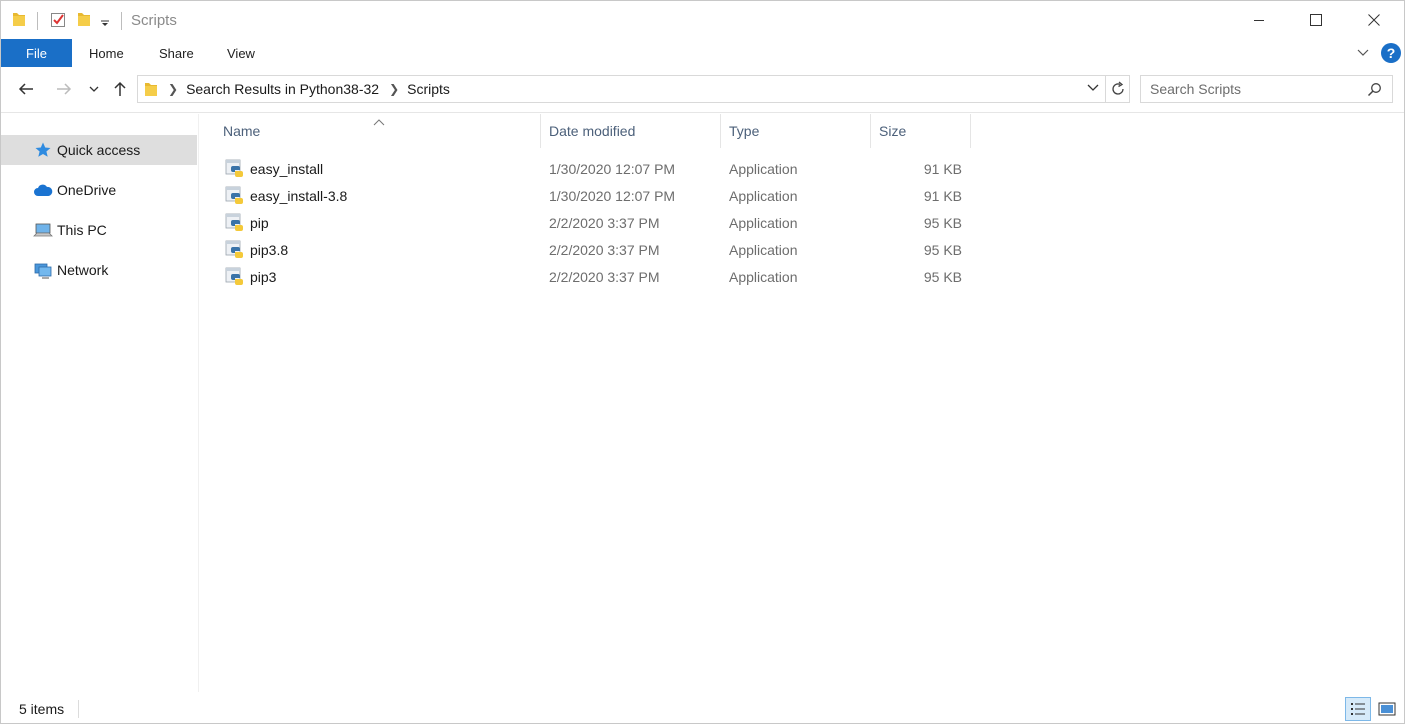  Describe the element at coordinates (154, 20) in the screenshot. I see `window-title: Scripts` at that location.